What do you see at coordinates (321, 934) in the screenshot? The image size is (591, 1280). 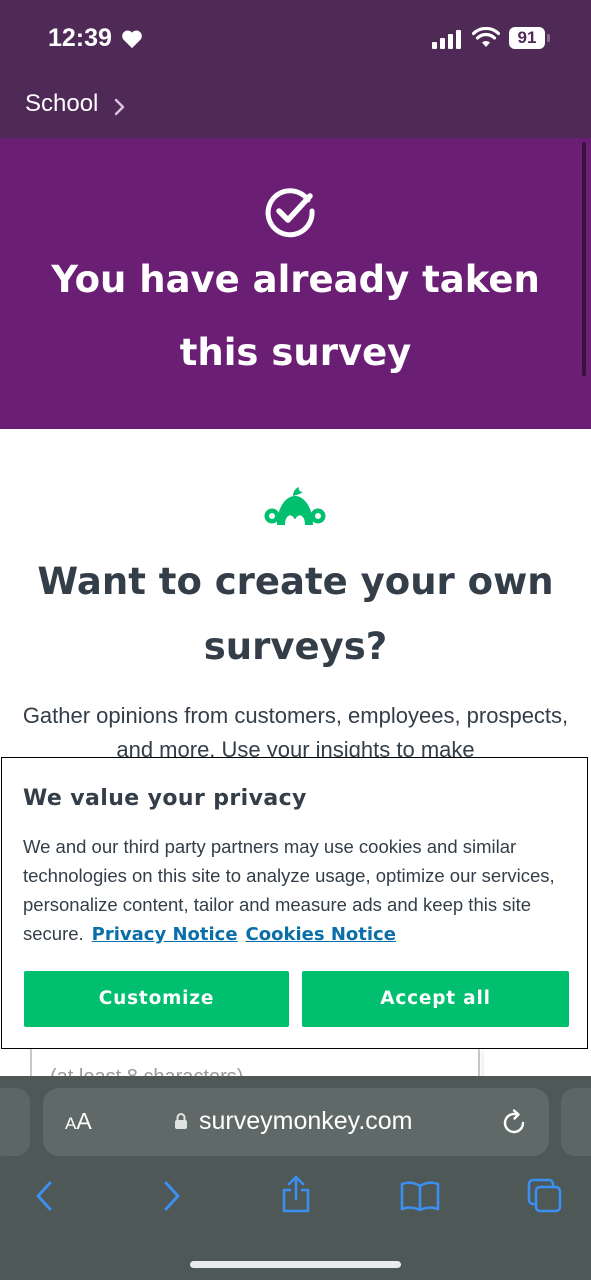 I see `cookies-notice-link: Cookies Notice` at bounding box center [321, 934].